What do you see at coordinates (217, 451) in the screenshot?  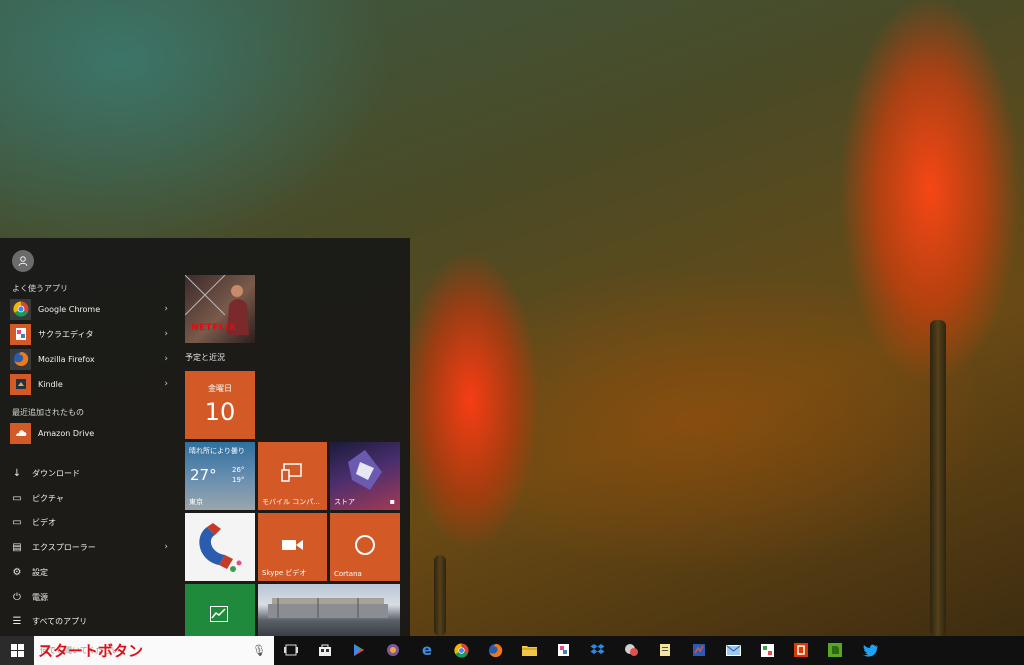 I see `weather-condition: 晴れ所により曇り` at bounding box center [217, 451].